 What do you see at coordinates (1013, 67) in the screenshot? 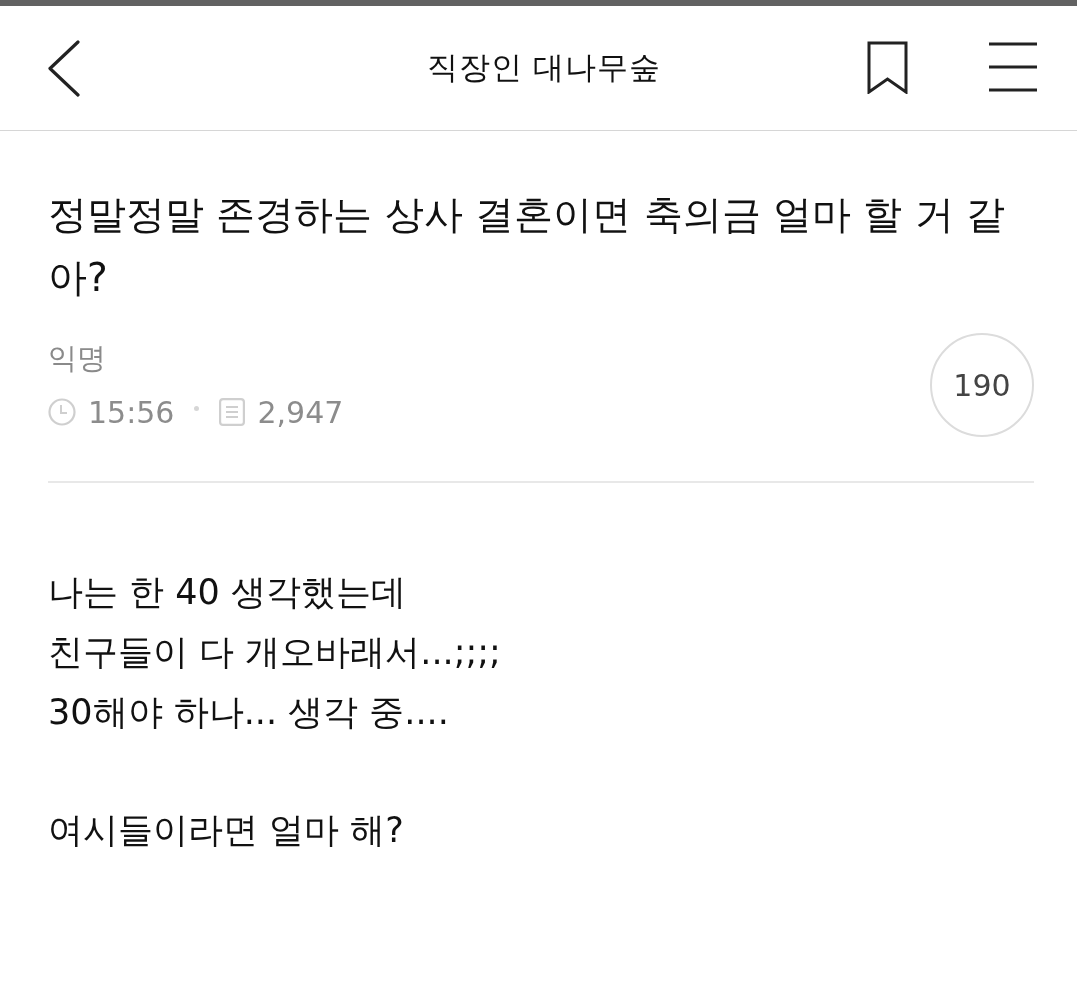
I see `menu-icon` at bounding box center [1013, 67].